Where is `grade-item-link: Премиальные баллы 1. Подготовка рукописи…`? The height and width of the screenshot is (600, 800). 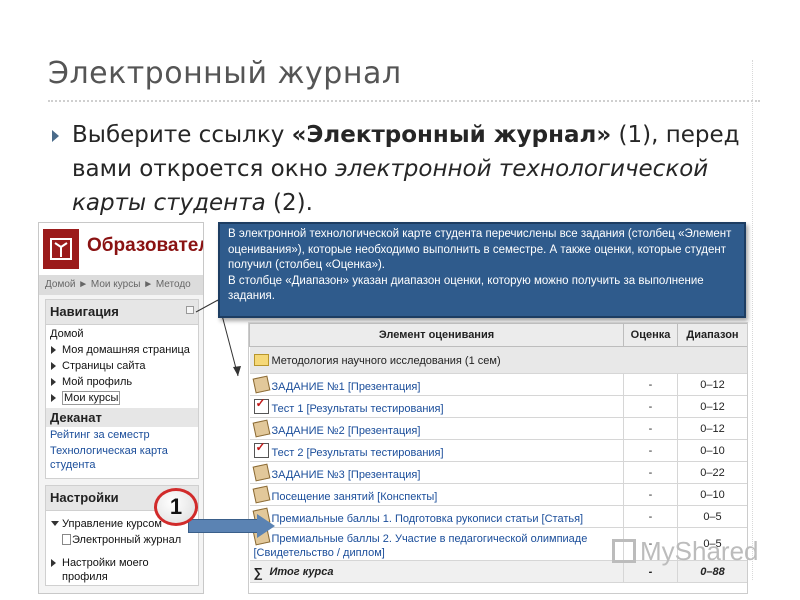 grade-item-link: Премиальные баллы 1. Подготовка рукописи… is located at coordinates (428, 519).